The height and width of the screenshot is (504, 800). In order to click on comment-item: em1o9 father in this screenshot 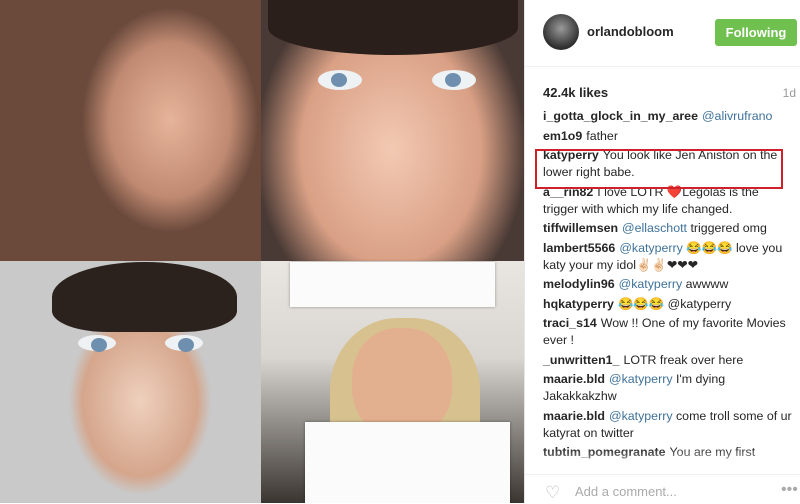, I will do `click(668, 136)`.